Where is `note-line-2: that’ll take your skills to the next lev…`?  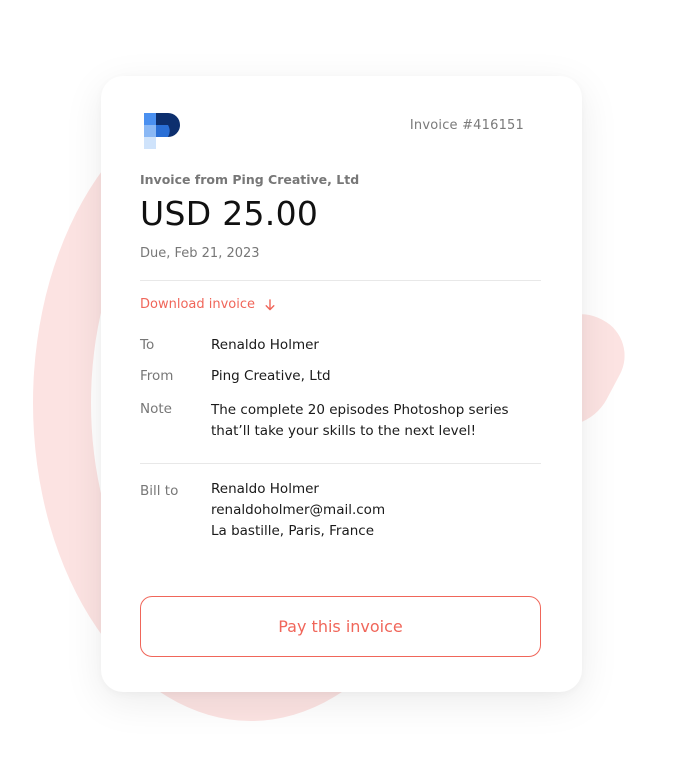
note-line-2: that’ll take your skills to the next lev… is located at coordinates (344, 431).